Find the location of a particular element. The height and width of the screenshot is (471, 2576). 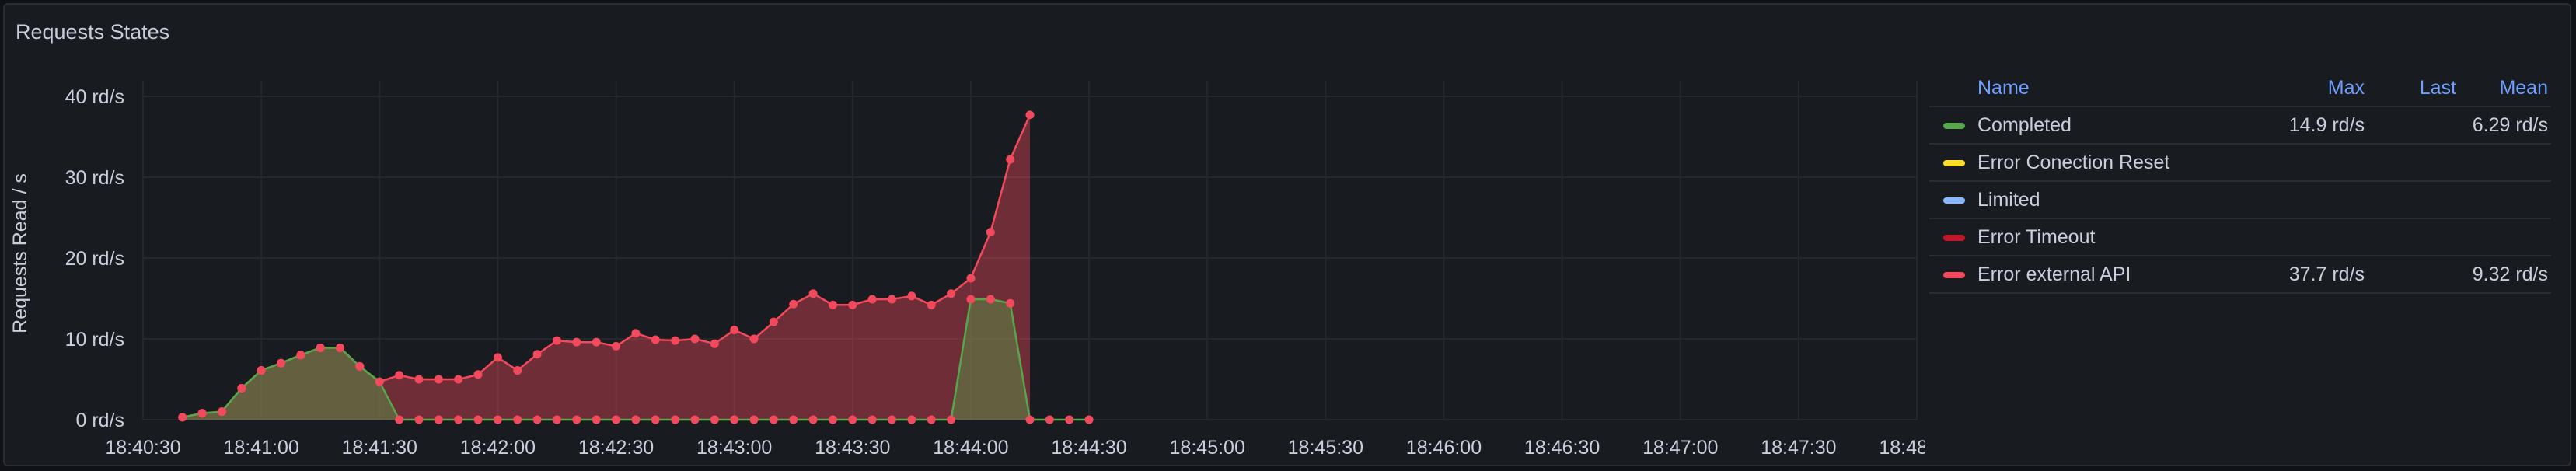

y-tick-label: 40 rd/s is located at coordinates (95, 97).